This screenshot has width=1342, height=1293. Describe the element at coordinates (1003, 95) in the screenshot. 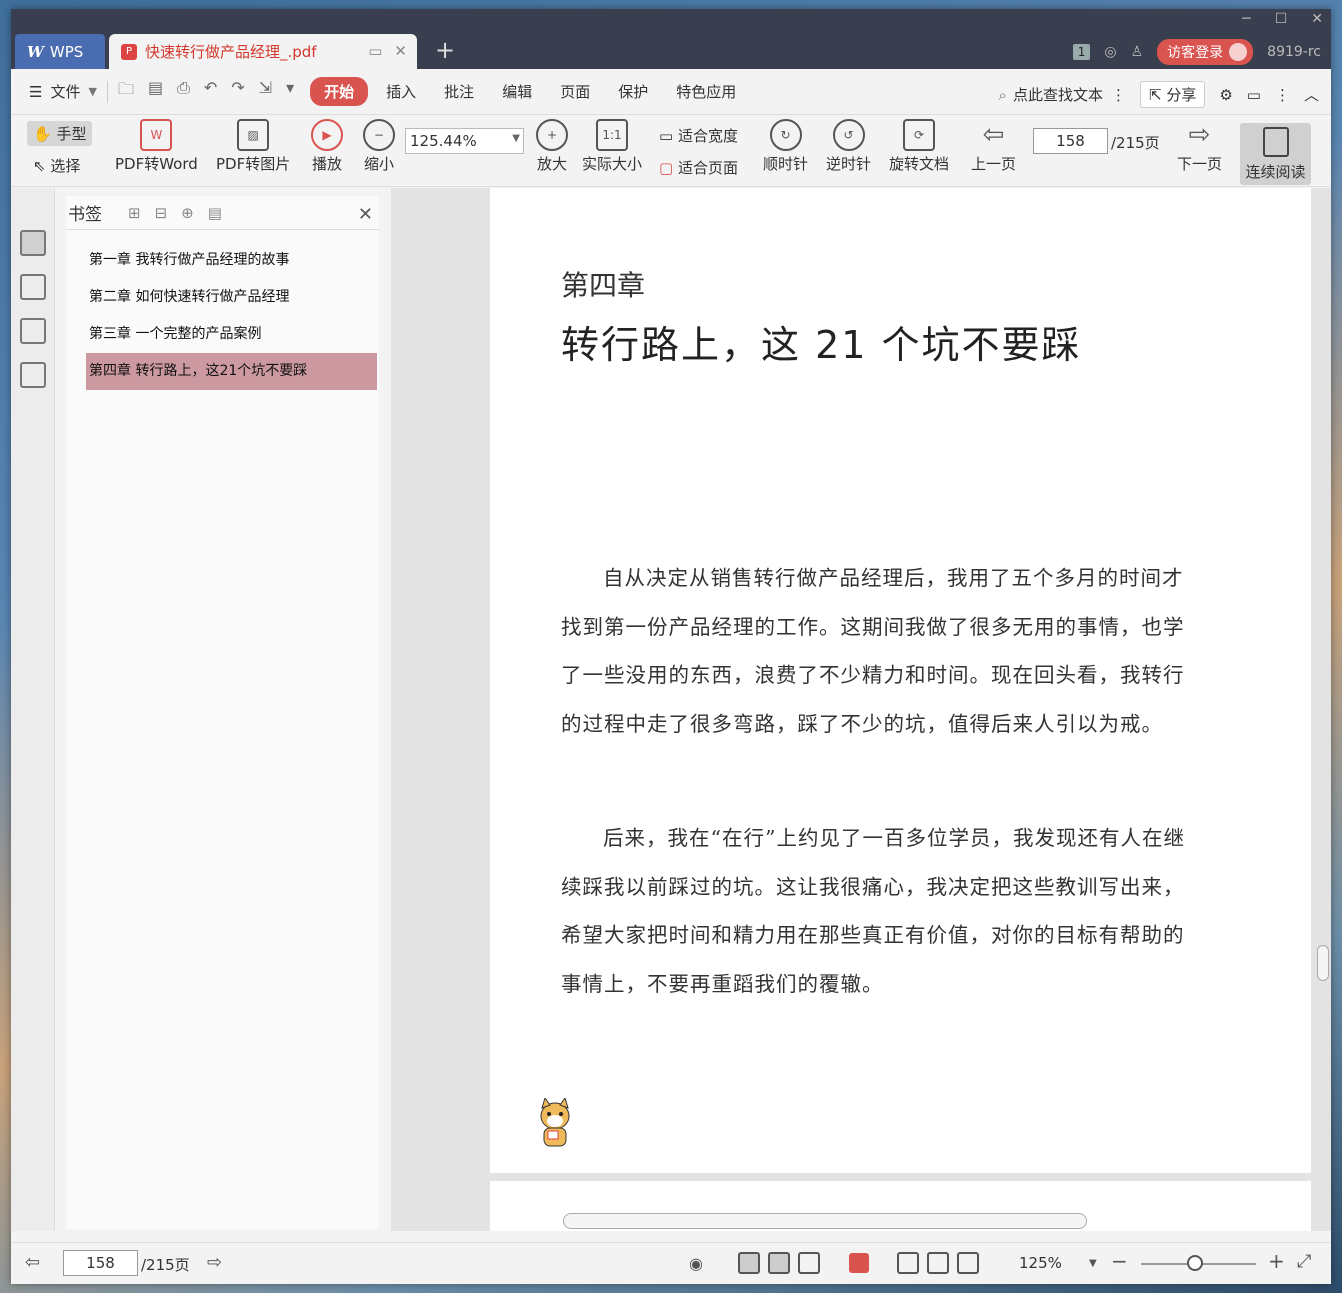

I see `search-icon: ⌕` at that location.